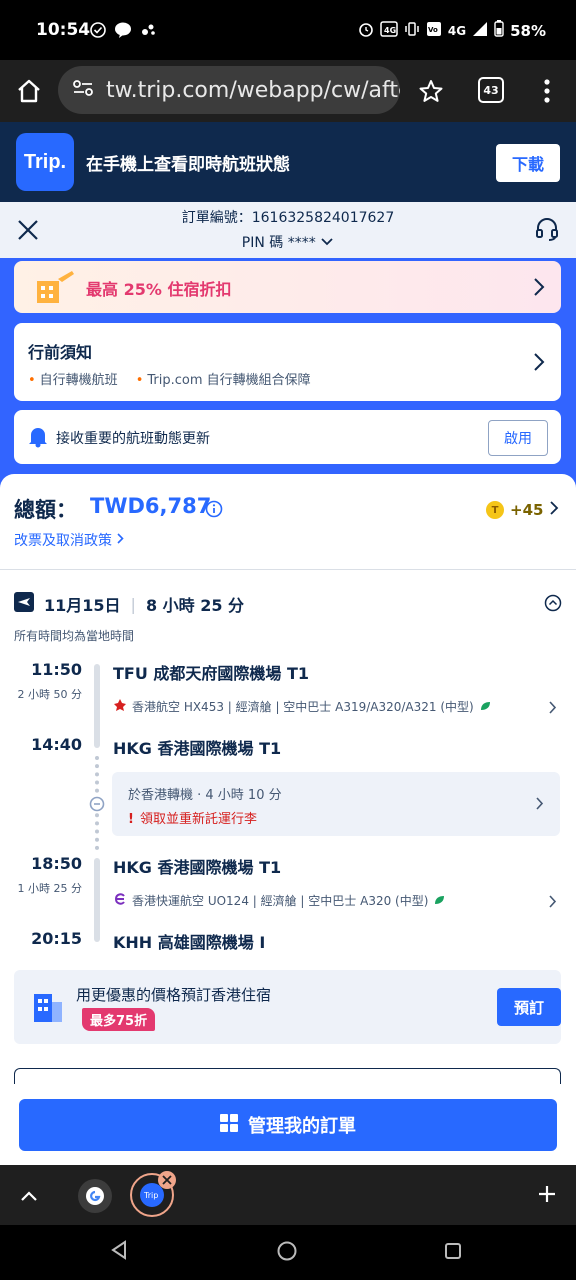 The height and width of the screenshot is (1280, 576). Describe the element at coordinates (453, 1253) in the screenshot. I see `recents-icon` at that location.